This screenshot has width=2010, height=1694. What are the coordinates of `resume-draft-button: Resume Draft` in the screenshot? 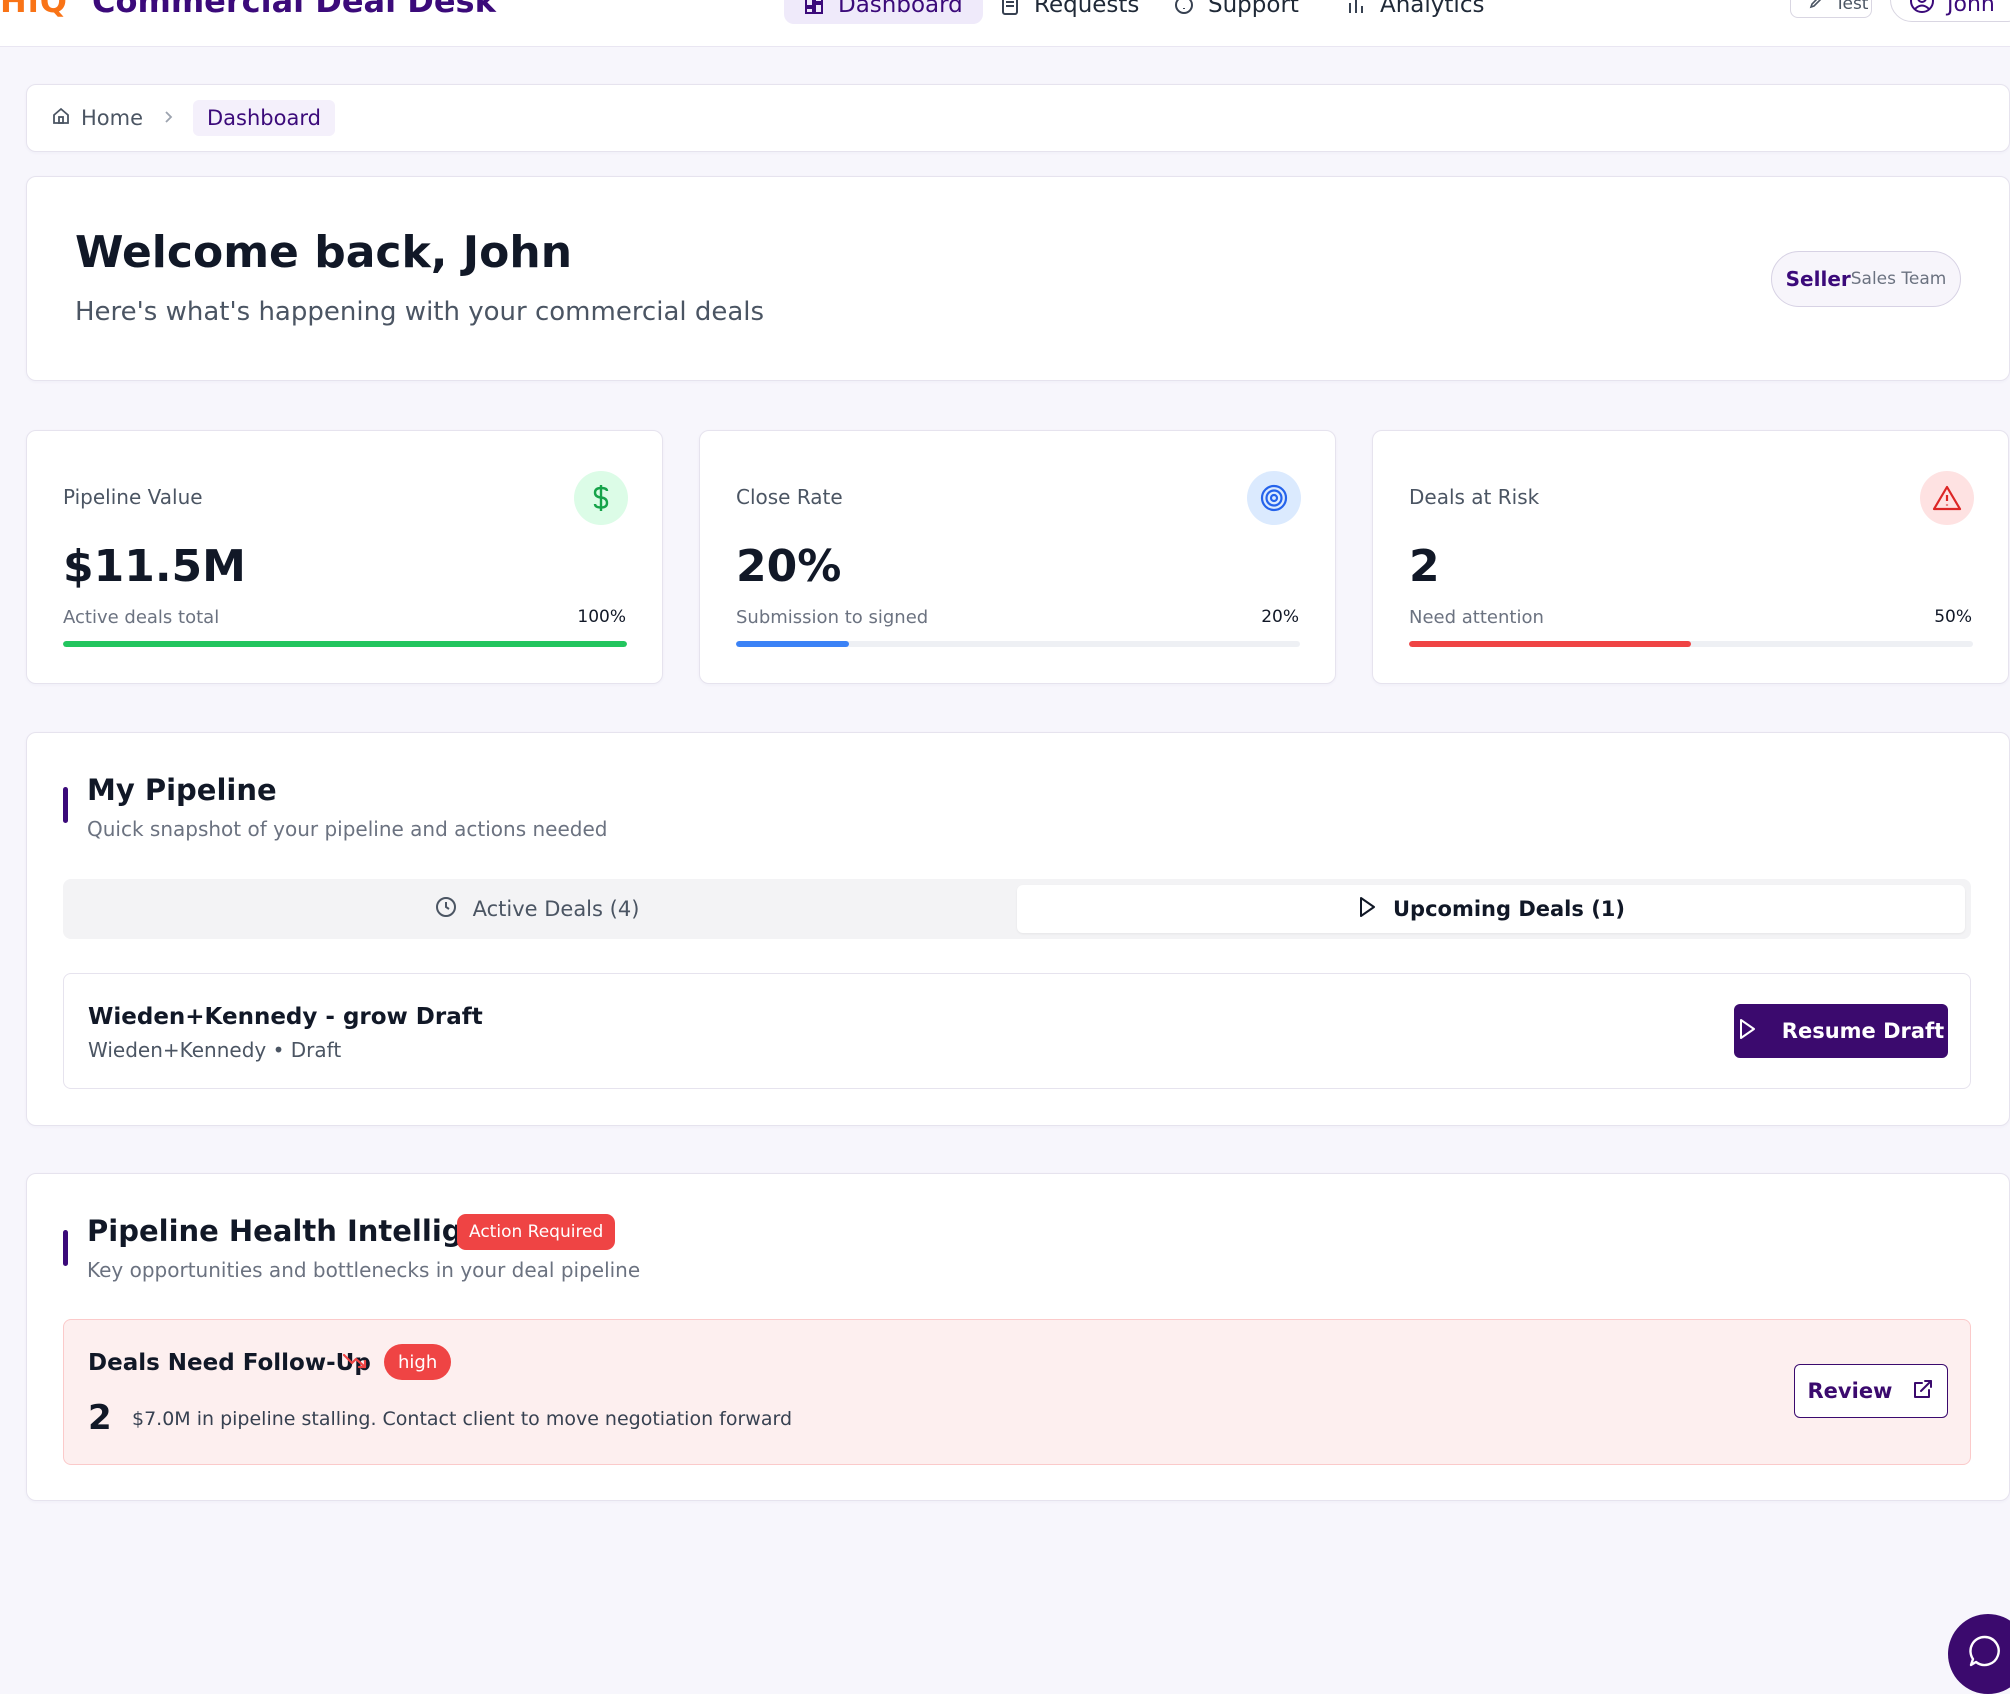 It's located at (1841, 1031).